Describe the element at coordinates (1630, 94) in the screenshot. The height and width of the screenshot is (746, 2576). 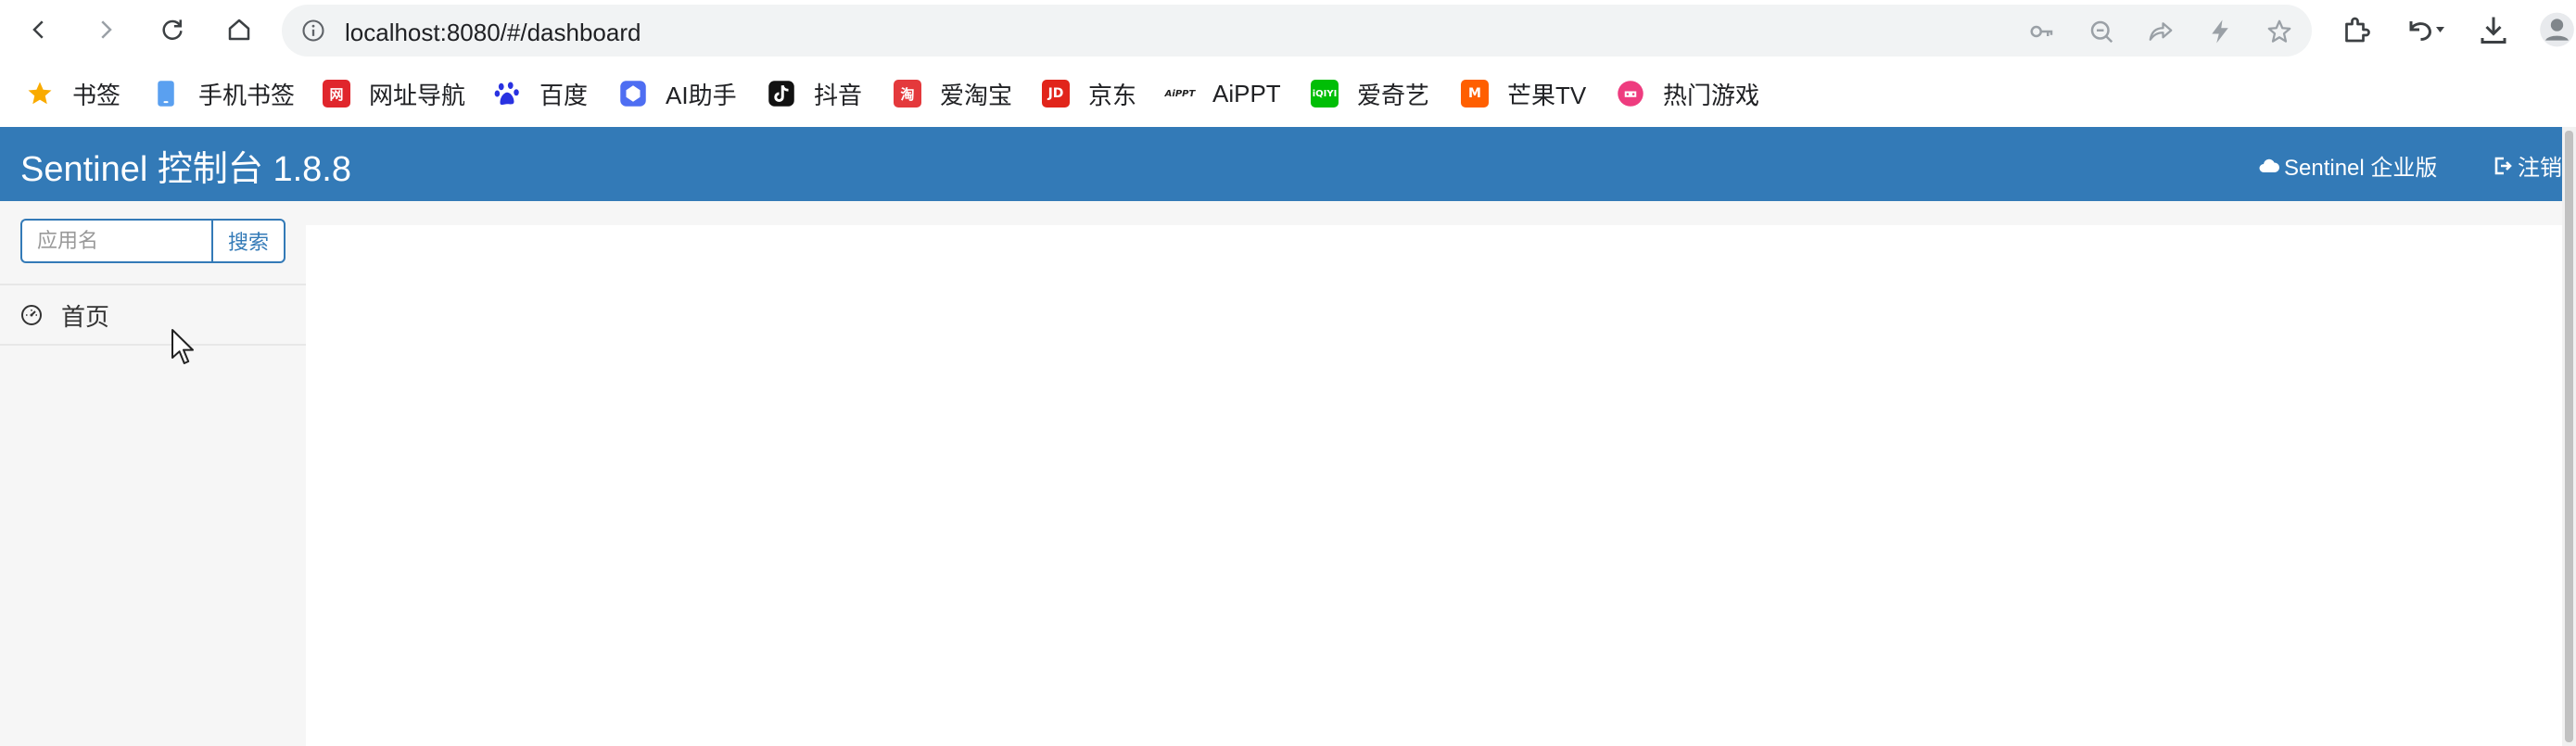
I see `game-icon` at that location.